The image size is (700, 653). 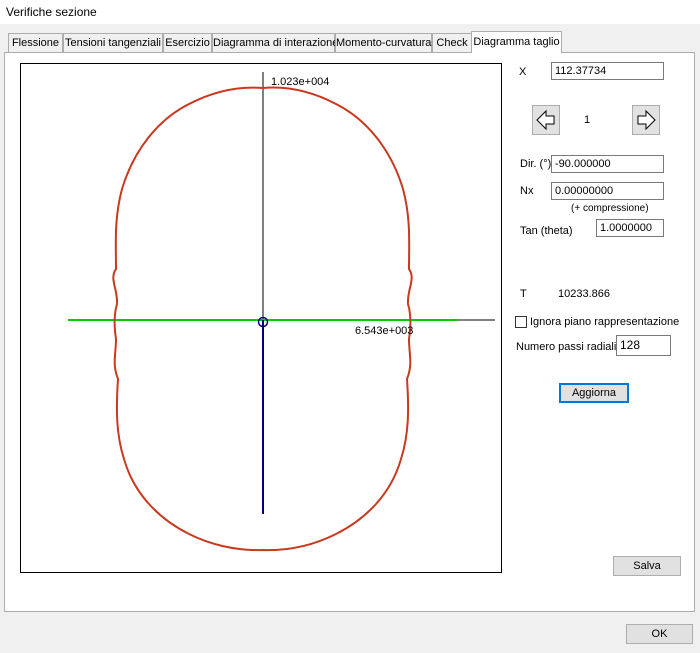 What do you see at coordinates (584, 294) in the screenshot?
I see `t-value: 10233.866` at bounding box center [584, 294].